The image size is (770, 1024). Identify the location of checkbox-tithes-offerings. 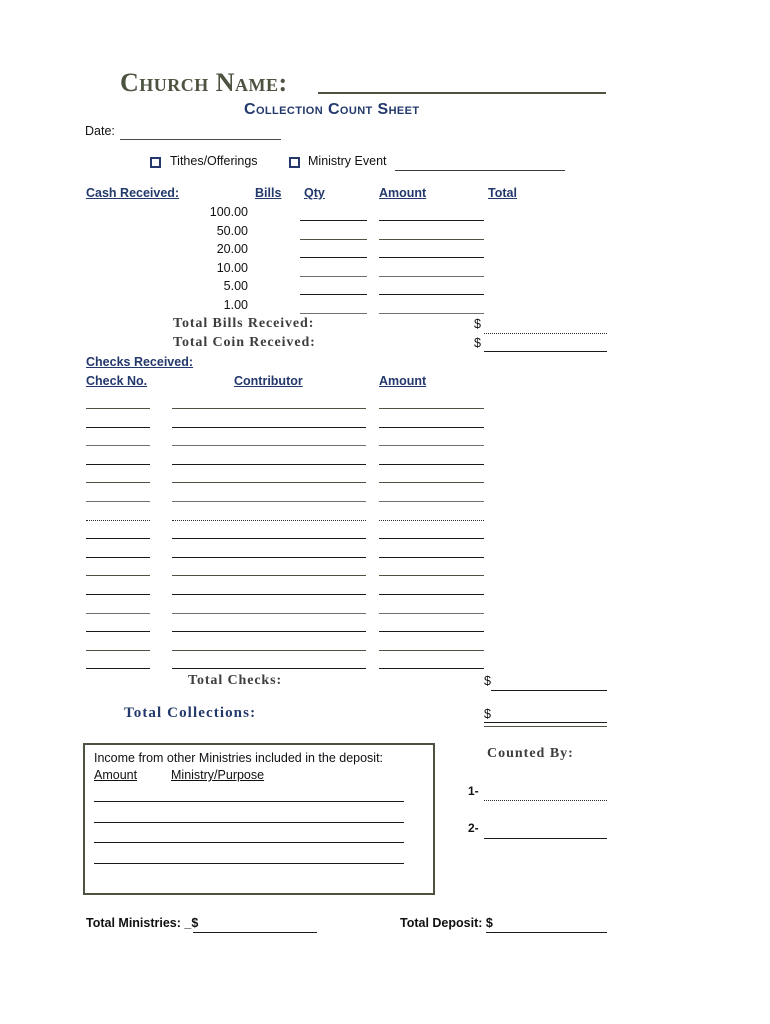
(155, 162).